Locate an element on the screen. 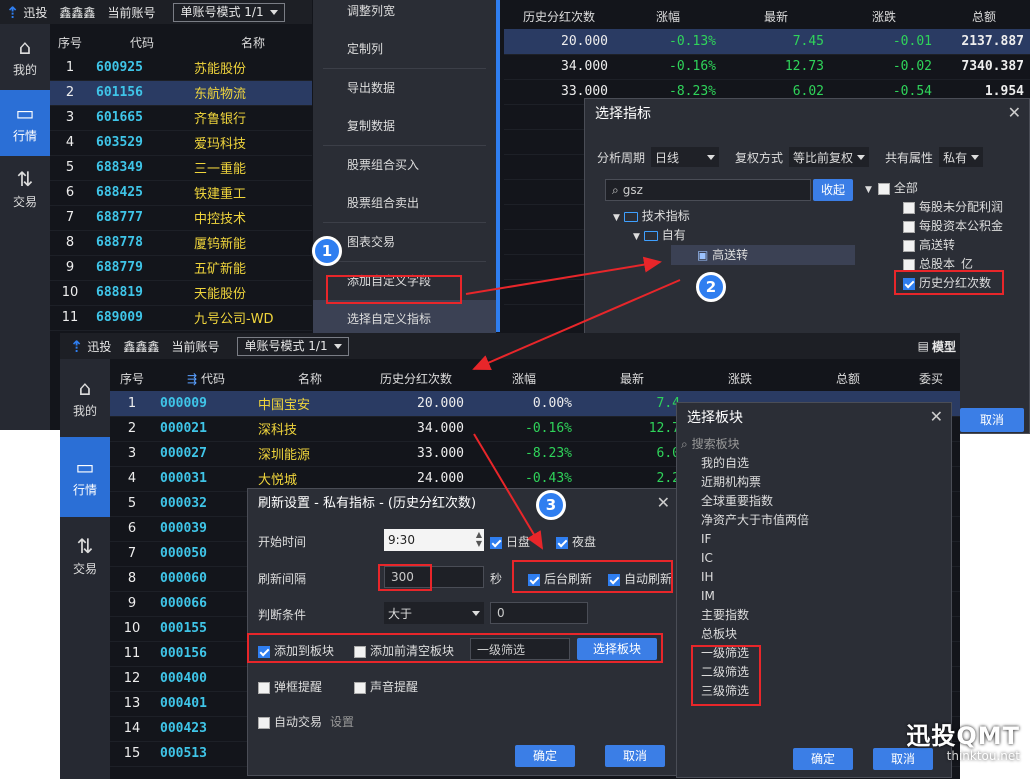 The image size is (1030, 779). step-badge-1: 1 is located at coordinates (327, 251).